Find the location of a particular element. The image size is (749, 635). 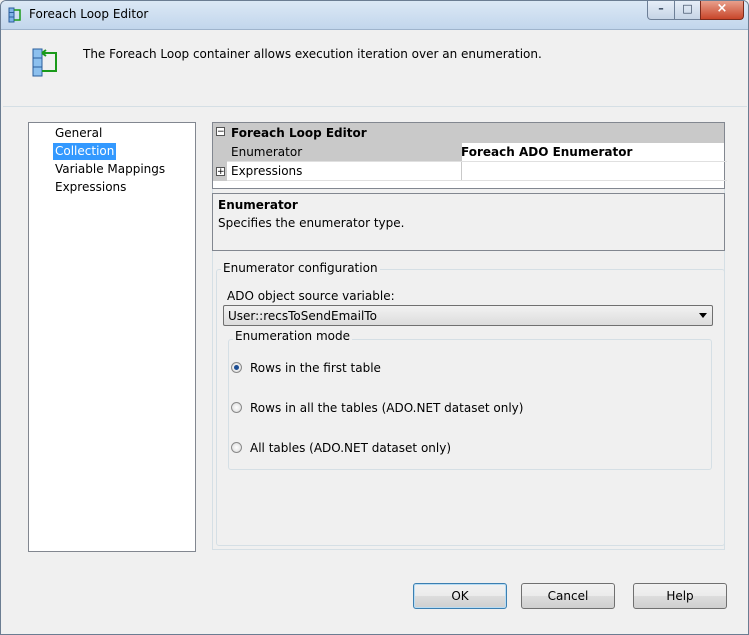

nav-item-general: General is located at coordinates (78, 133).